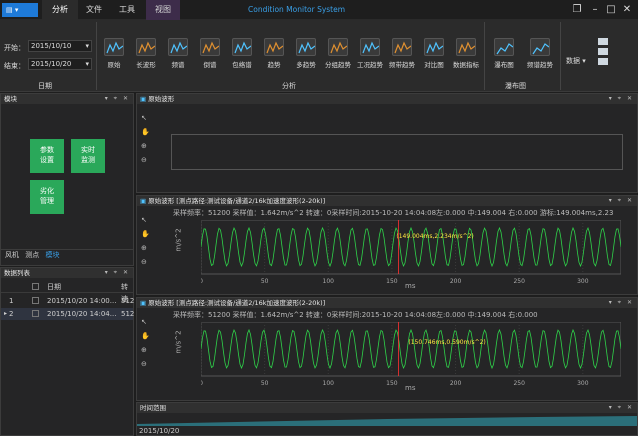  Describe the element at coordinates (47, 156) in the screenshot. I see `param-settings-button: 参数 设置` at that location.